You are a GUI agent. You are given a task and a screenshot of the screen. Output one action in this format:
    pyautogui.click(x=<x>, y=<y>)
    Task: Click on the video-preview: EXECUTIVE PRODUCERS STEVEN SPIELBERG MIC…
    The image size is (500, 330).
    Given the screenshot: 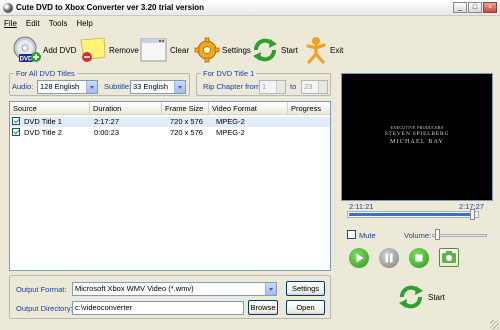 What is the action you would take?
    pyautogui.click(x=417, y=137)
    